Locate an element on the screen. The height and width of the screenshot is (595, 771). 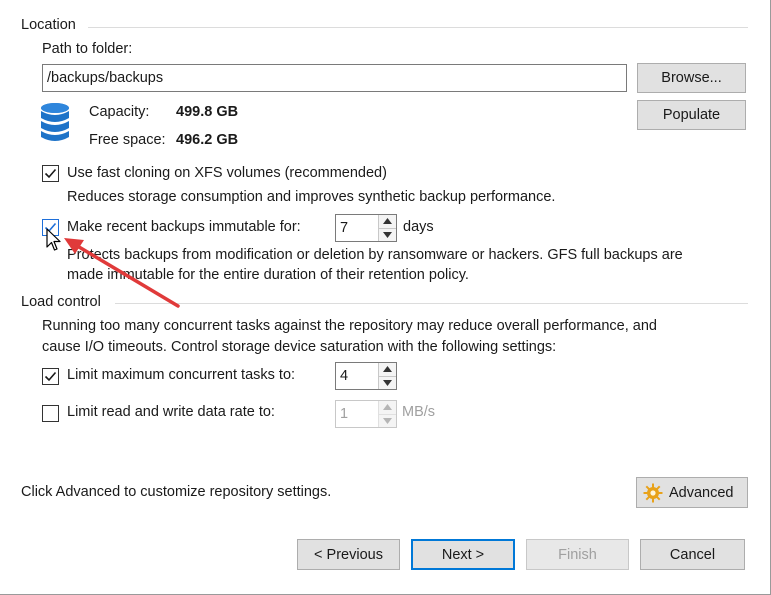
data-rate-input is located at coordinates (357, 414).